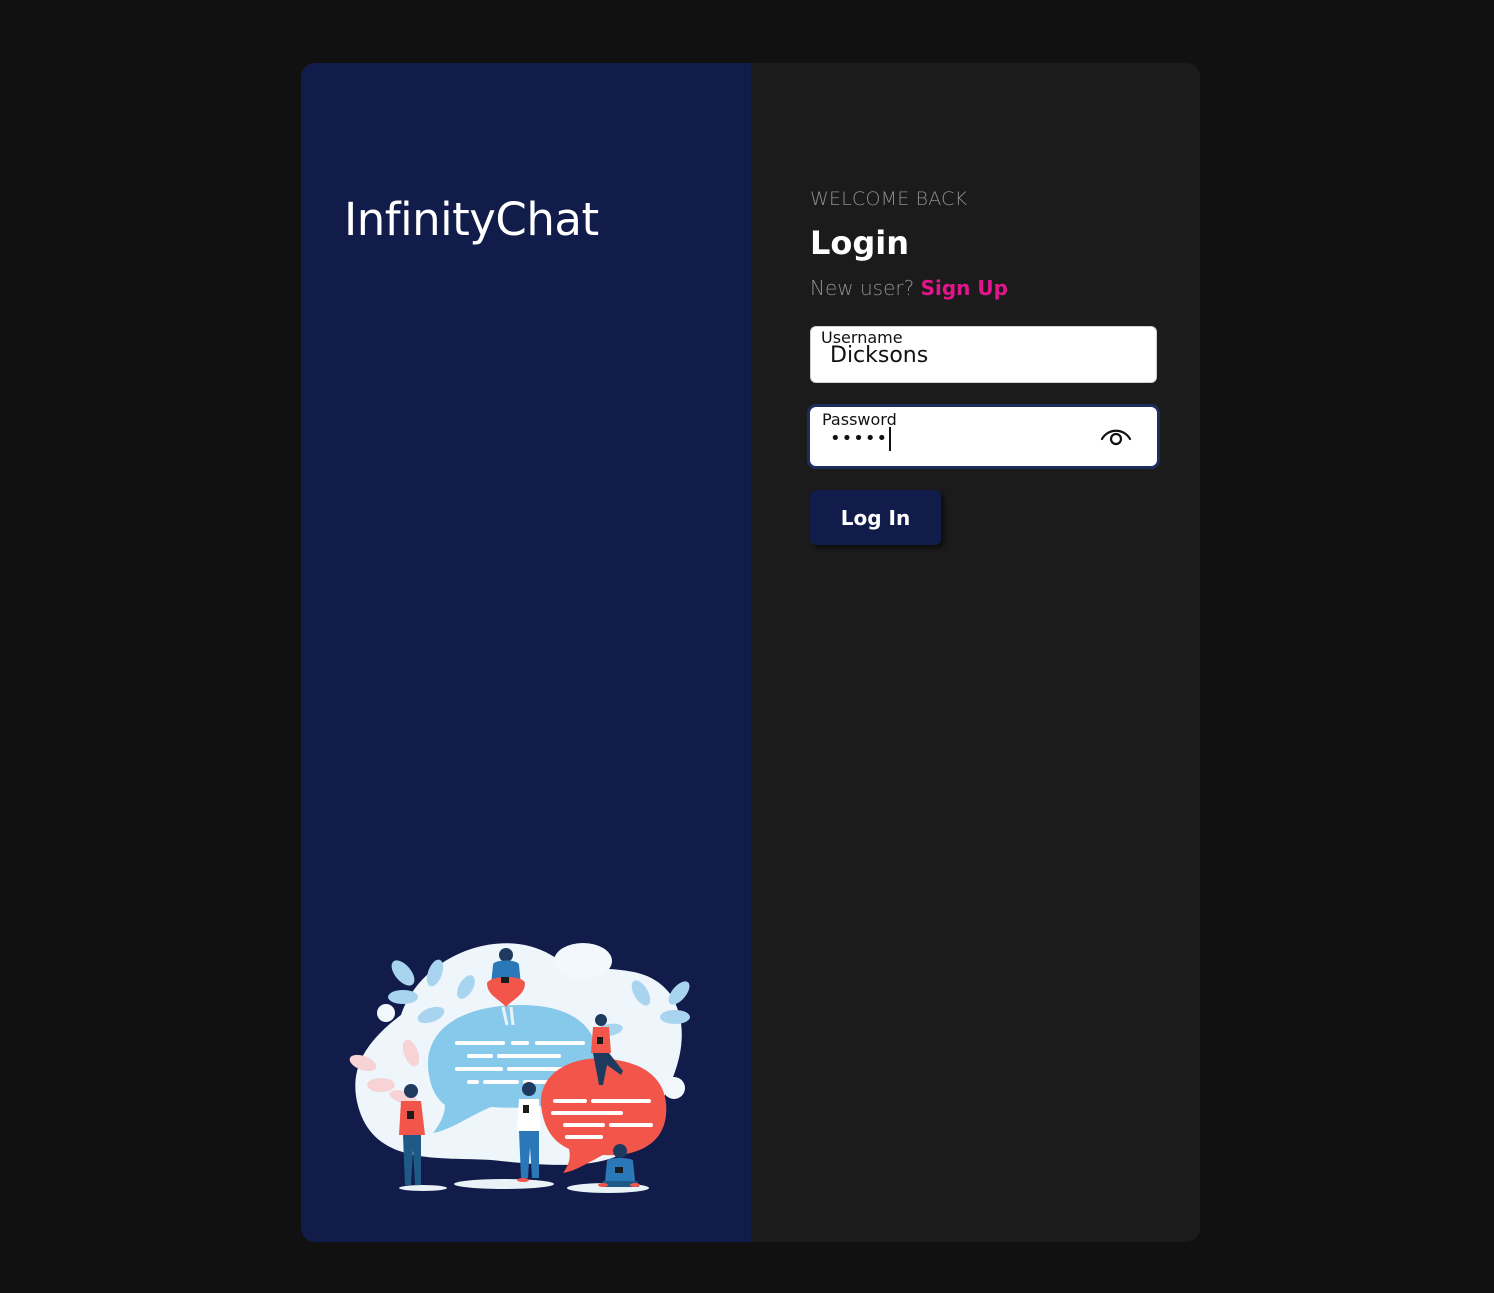 The height and width of the screenshot is (1293, 1494). What do you see at coordinates (890, 439) in the screenshot?
I see `text-caret` at bounding box center [890, 439].